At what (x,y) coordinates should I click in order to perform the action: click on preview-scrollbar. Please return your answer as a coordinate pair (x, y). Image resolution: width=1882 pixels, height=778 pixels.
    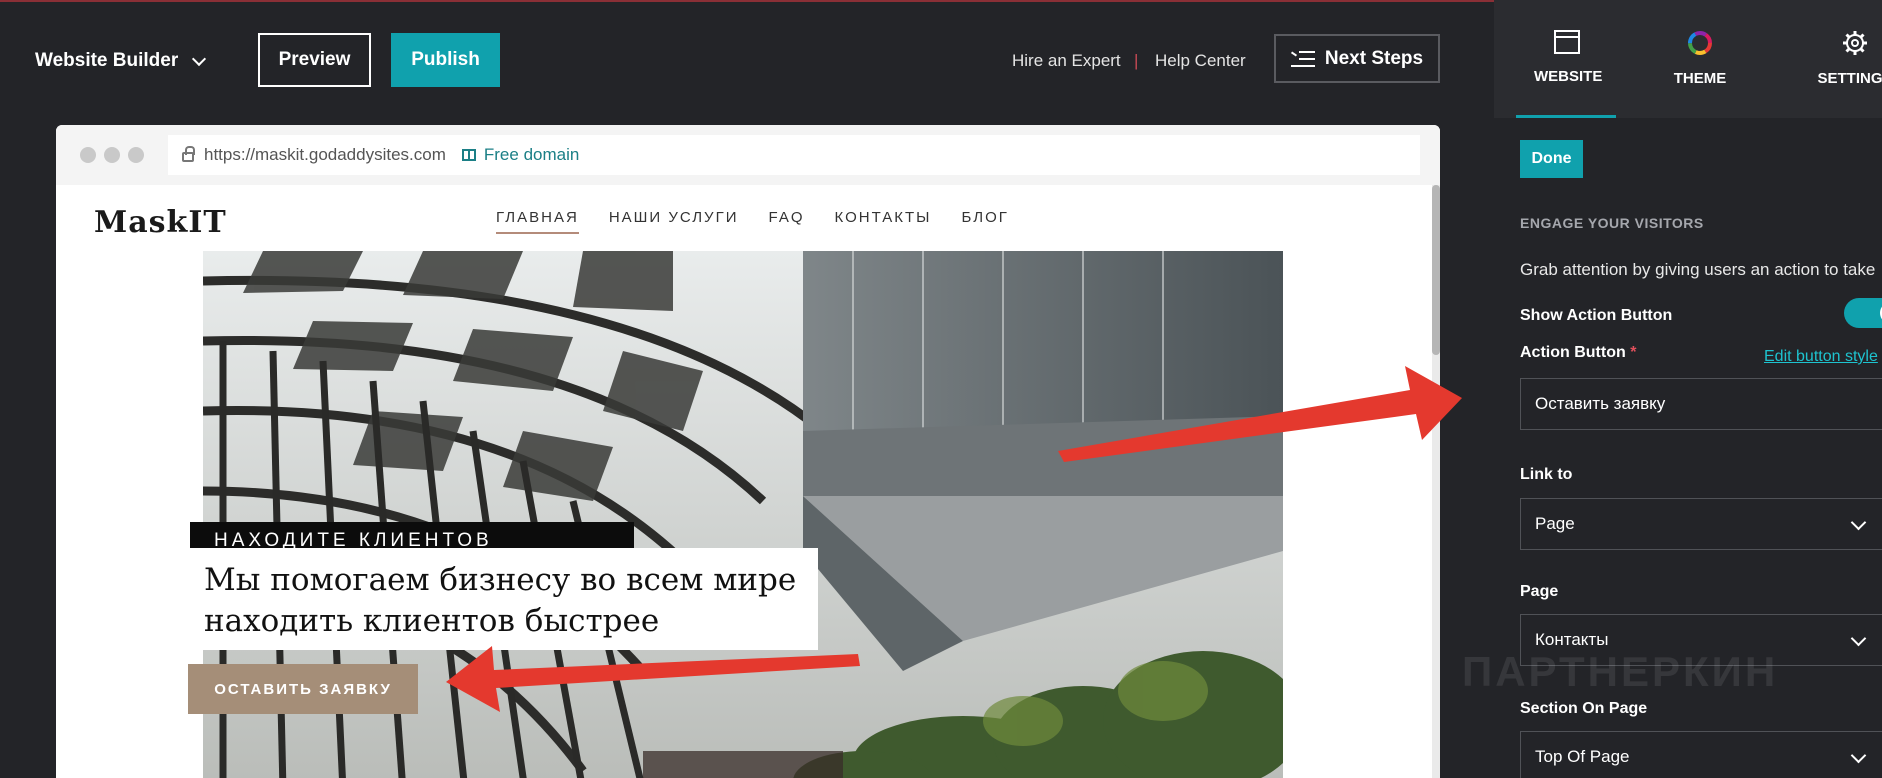
    Looking at the image, I should click on (1436, 481).